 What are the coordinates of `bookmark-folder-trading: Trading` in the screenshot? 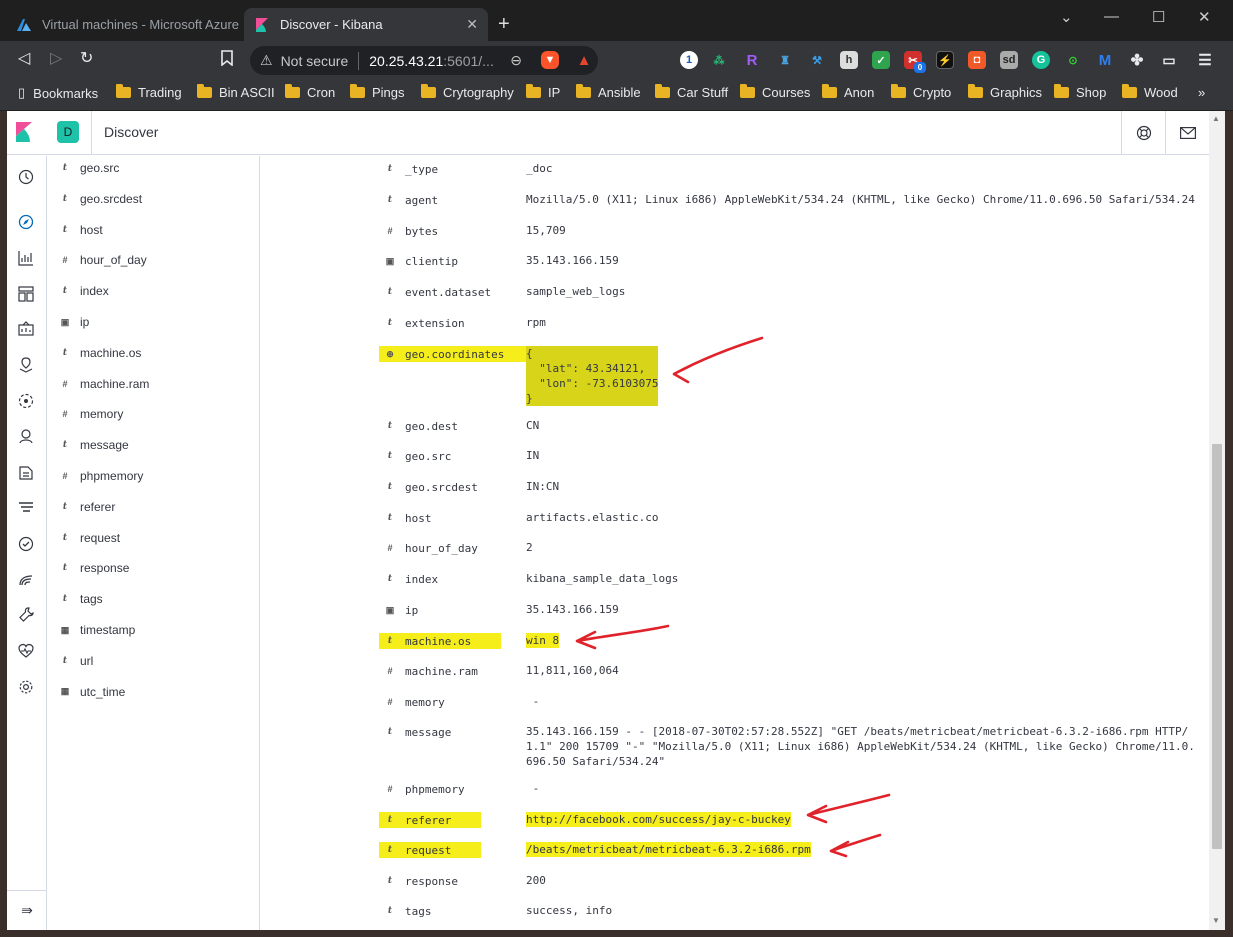 It's located at (149, 92).